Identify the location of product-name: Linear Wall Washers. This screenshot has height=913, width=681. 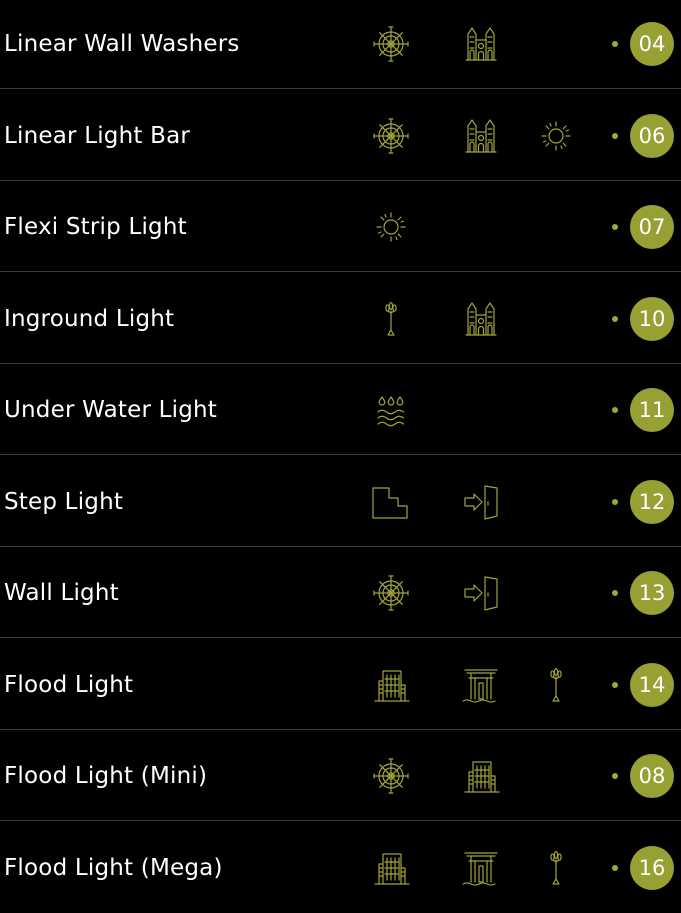
(122, 44).